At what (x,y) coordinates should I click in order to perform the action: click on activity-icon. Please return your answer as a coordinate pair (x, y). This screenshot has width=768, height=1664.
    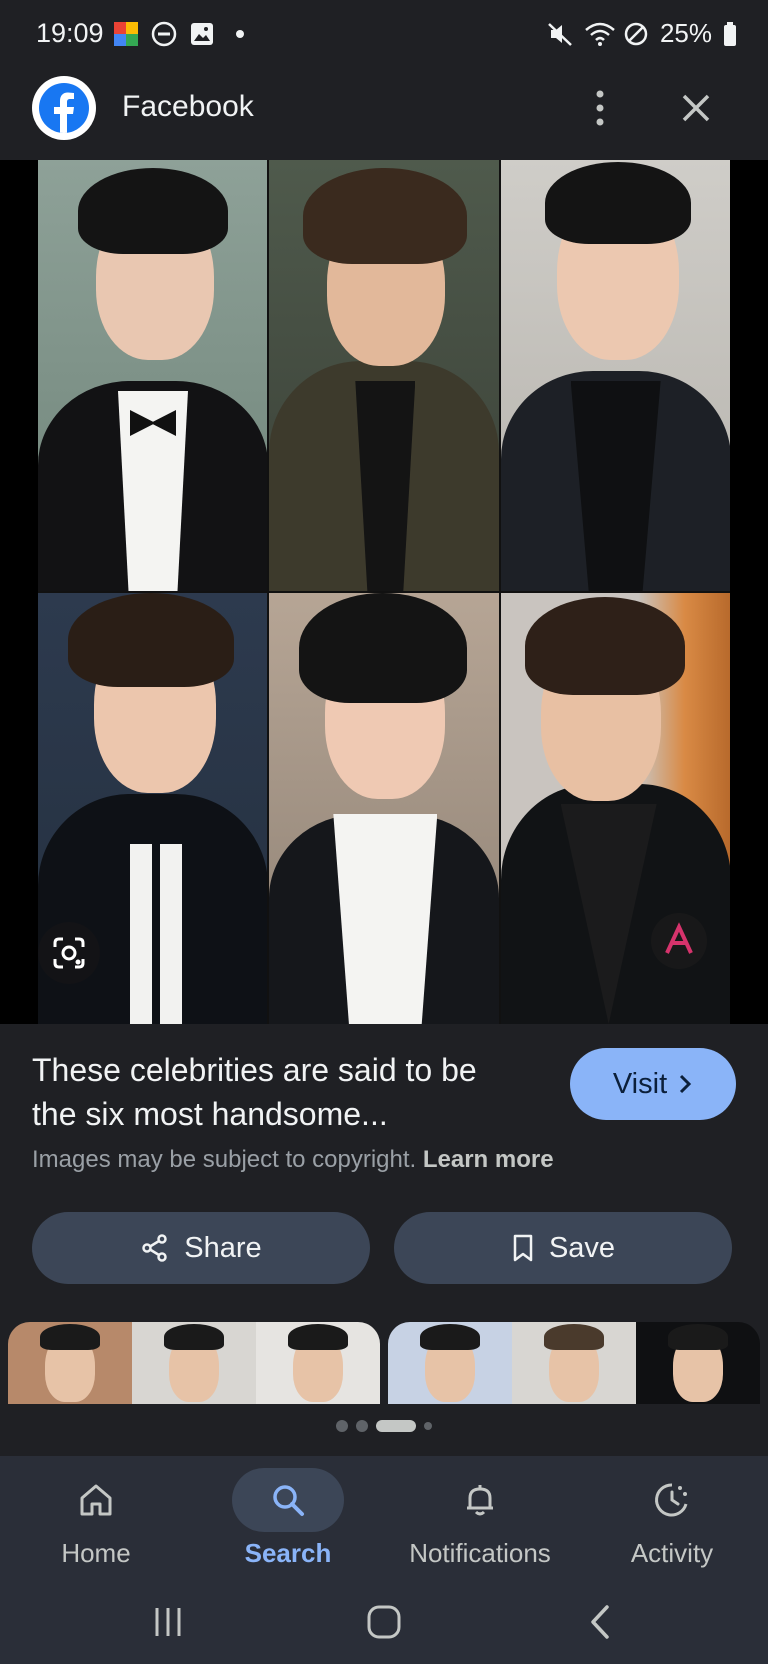
    Looking at the image, I should click on (671, 1500).